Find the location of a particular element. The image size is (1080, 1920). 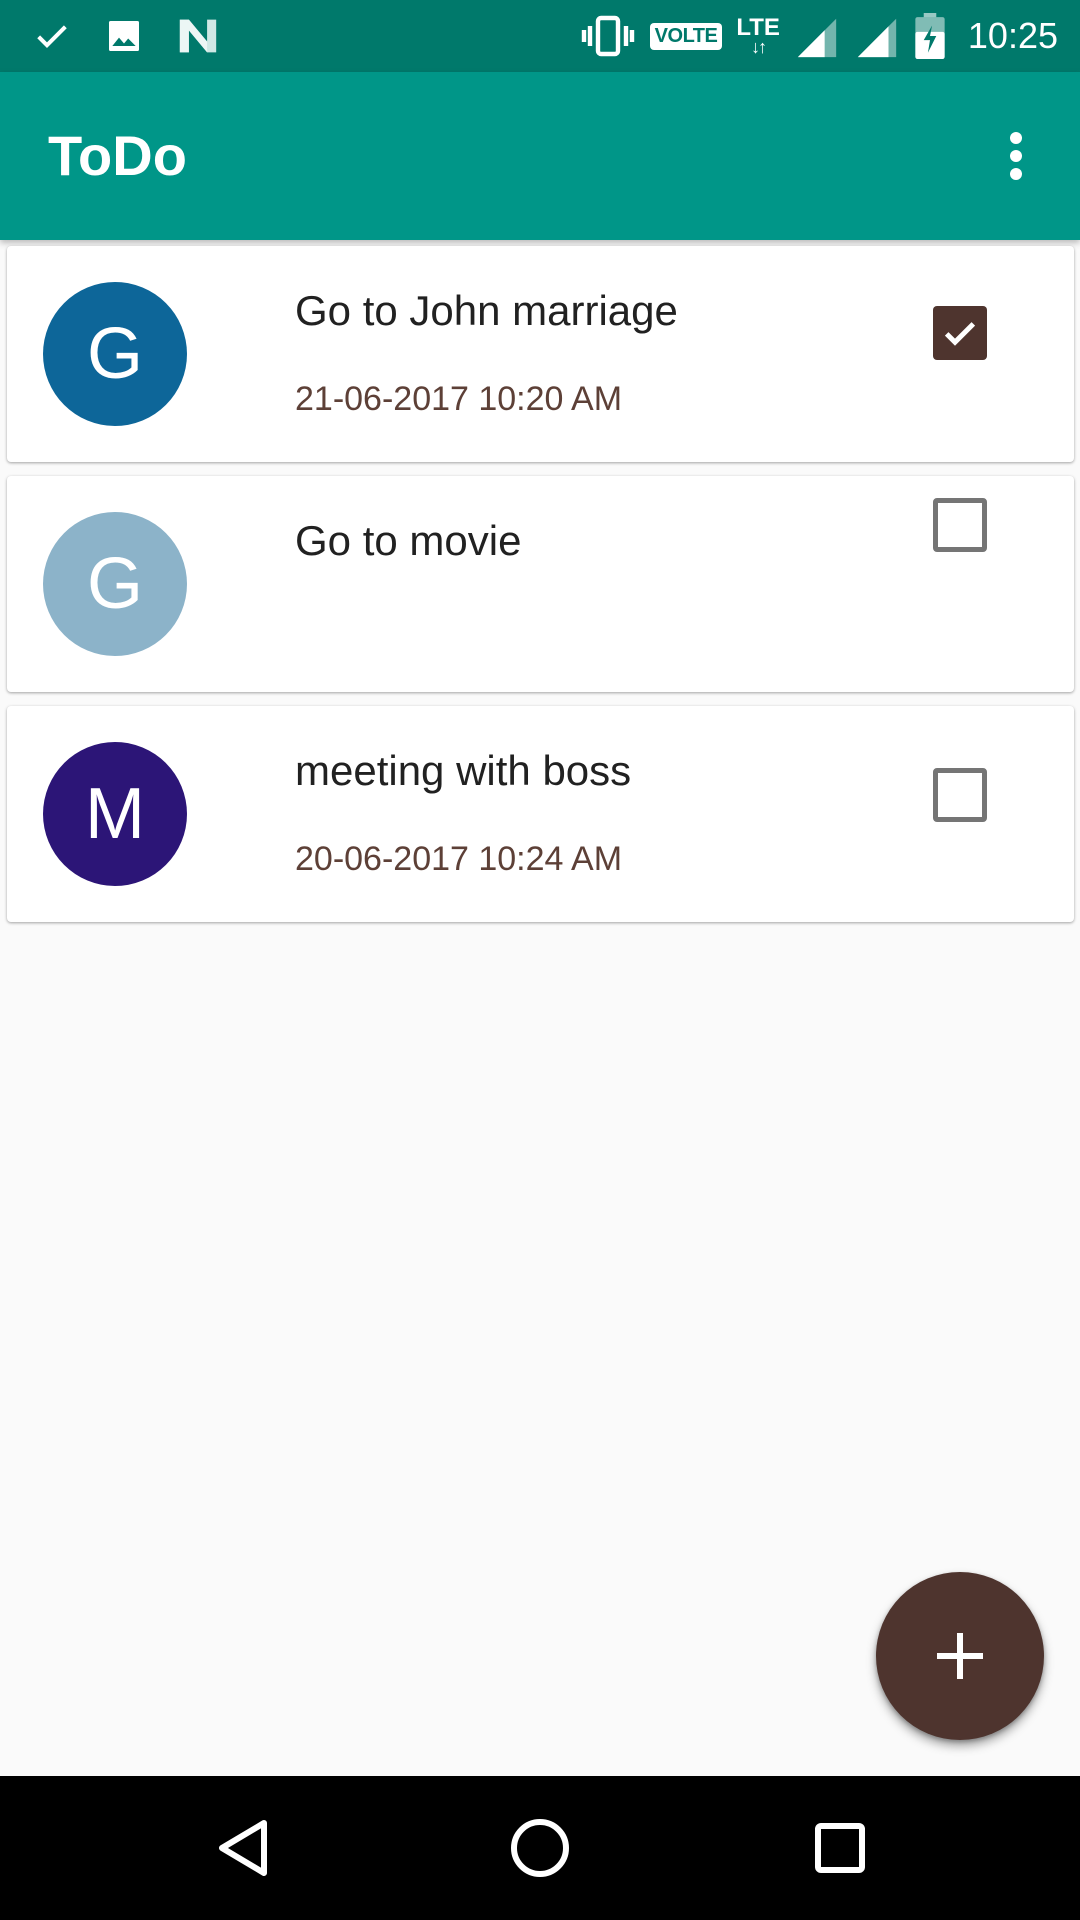

data-arrows-icon: ↓↑ is located at coordinates (759, 47).